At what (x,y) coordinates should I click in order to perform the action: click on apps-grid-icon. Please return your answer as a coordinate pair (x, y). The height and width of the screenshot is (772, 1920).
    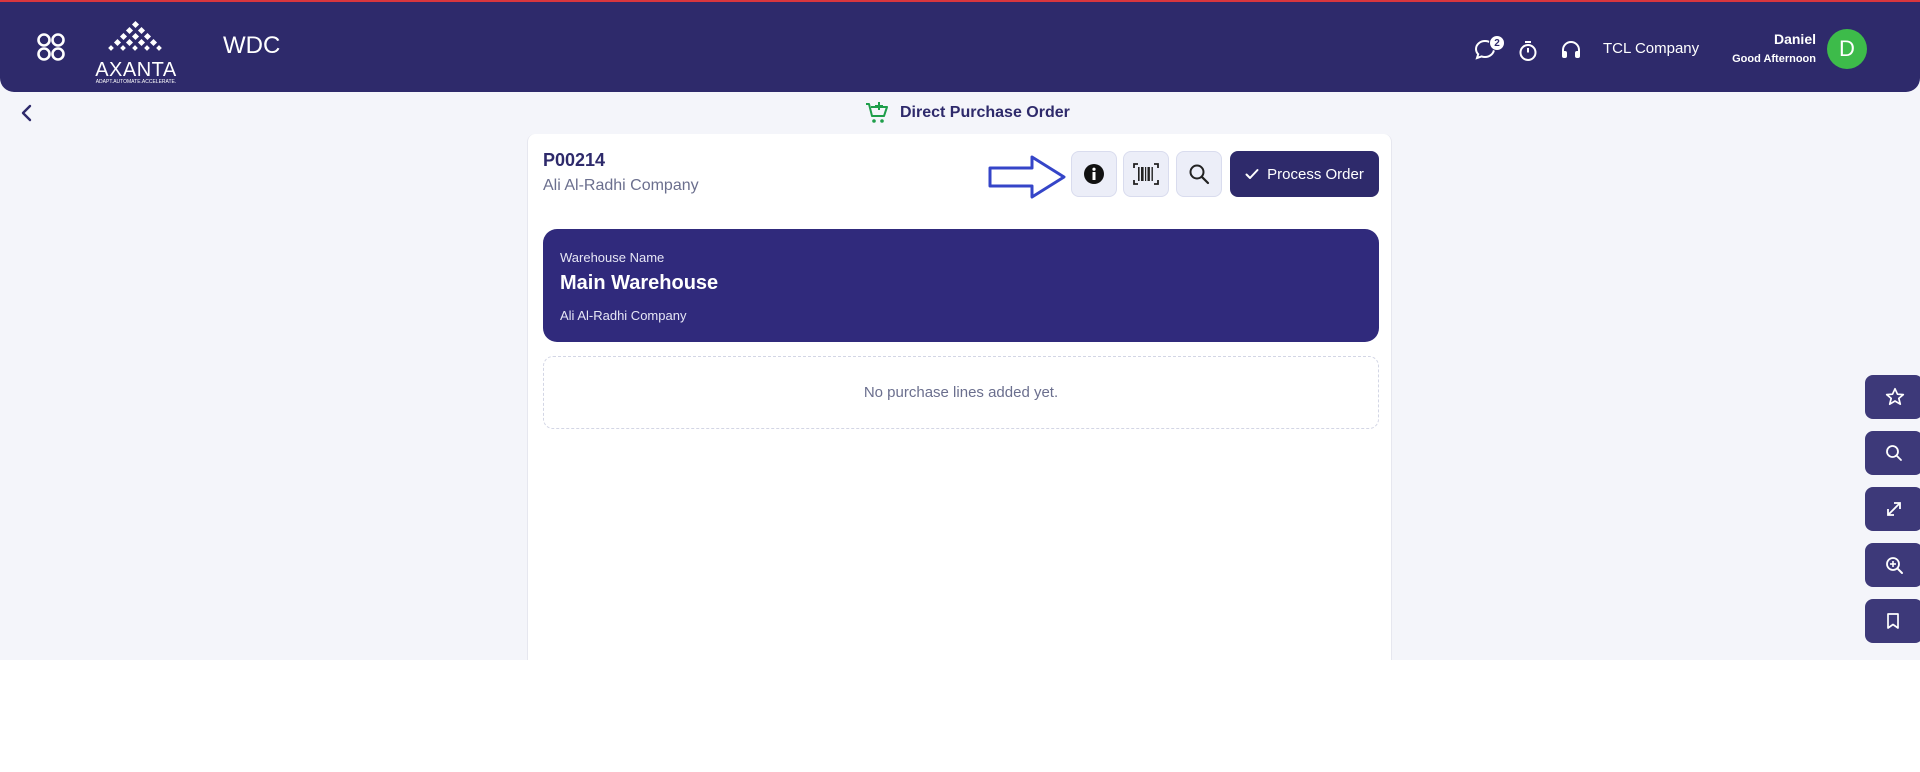
    Looking at the image, I should click on (51, 47).